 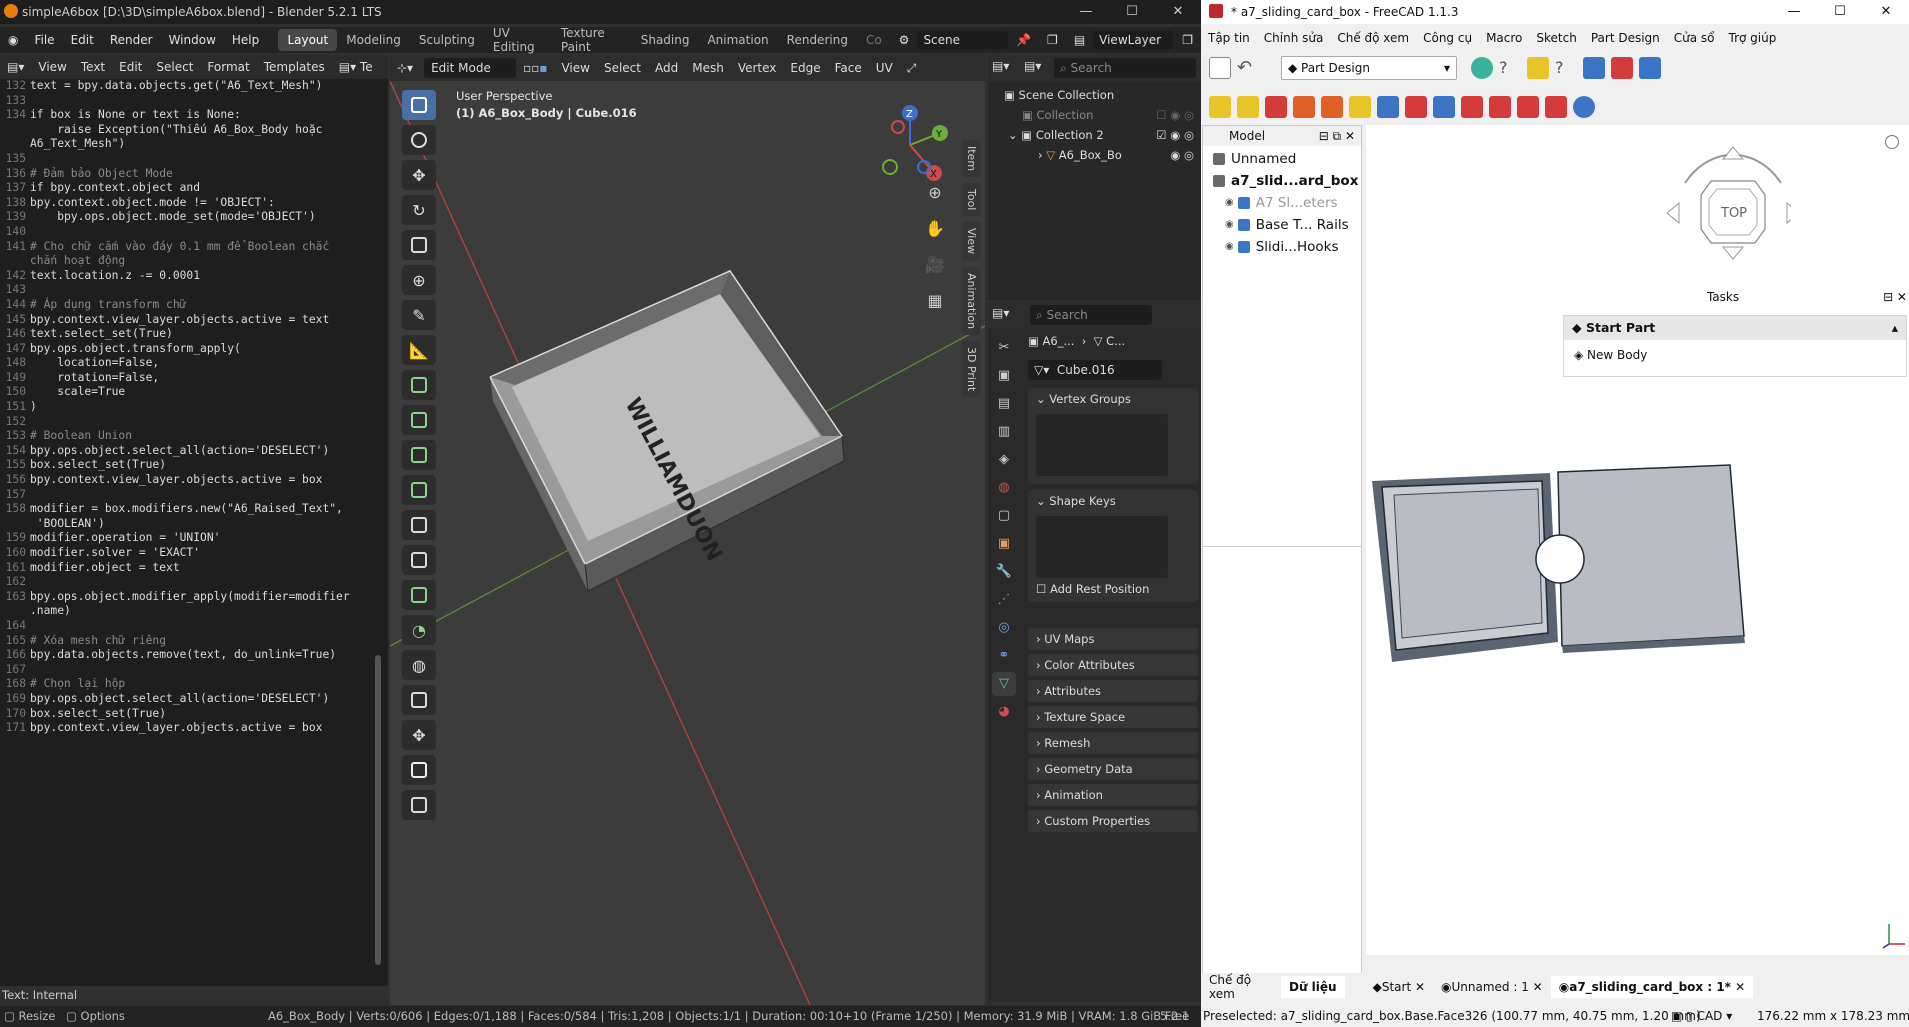 I want to click on code-line: 138 bpy.context.object.mode != 'OBJECT':, so click(x=190, y=203).